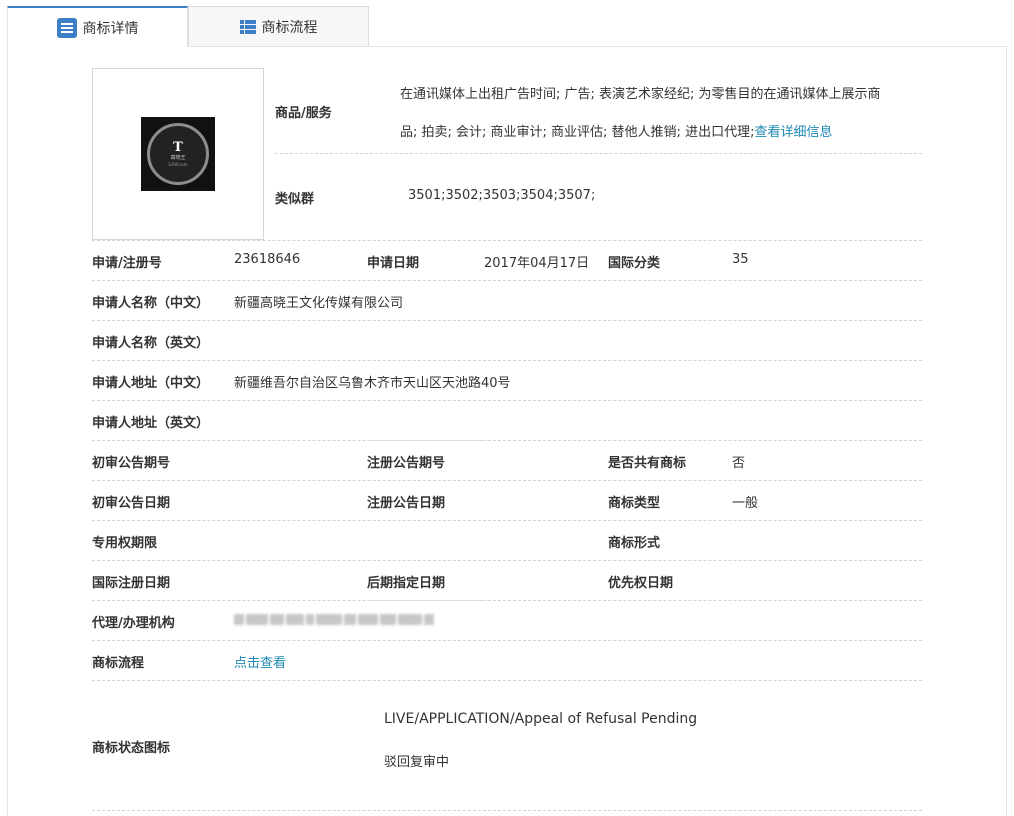  I want to click on logo-sub-text: 高晓王, so click(178, 158).